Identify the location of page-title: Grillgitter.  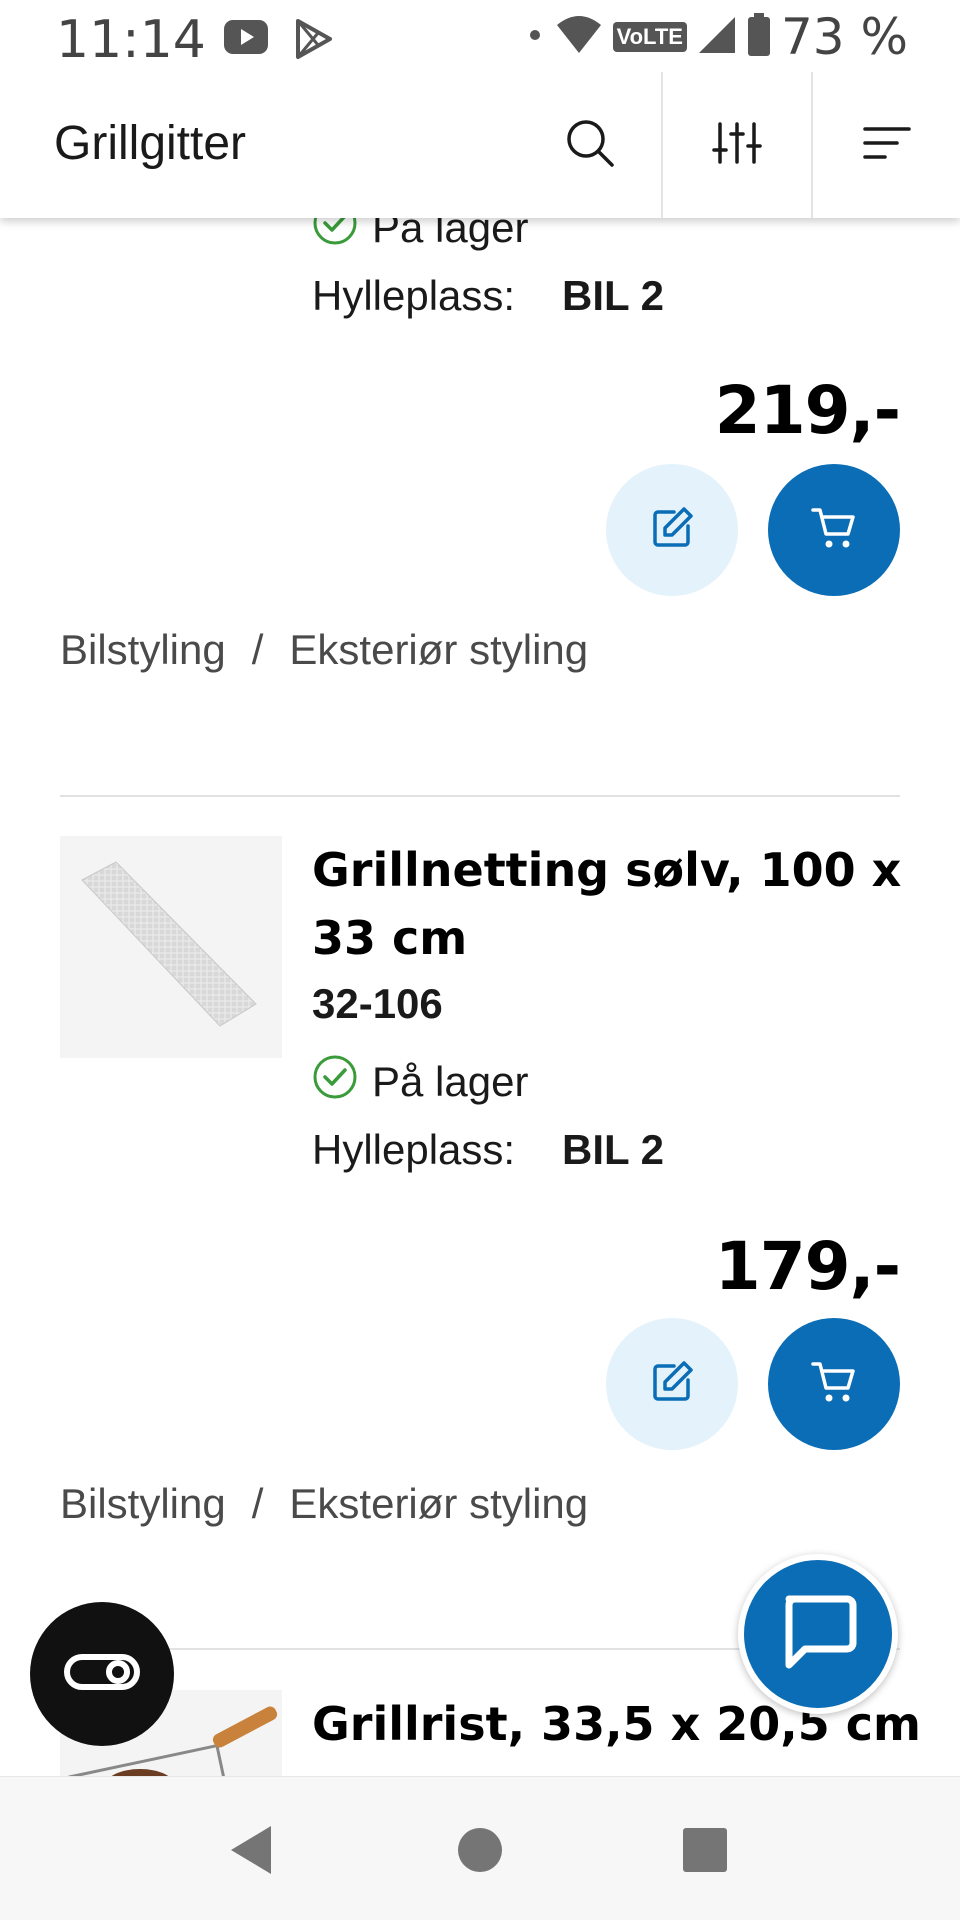
(150, 143).